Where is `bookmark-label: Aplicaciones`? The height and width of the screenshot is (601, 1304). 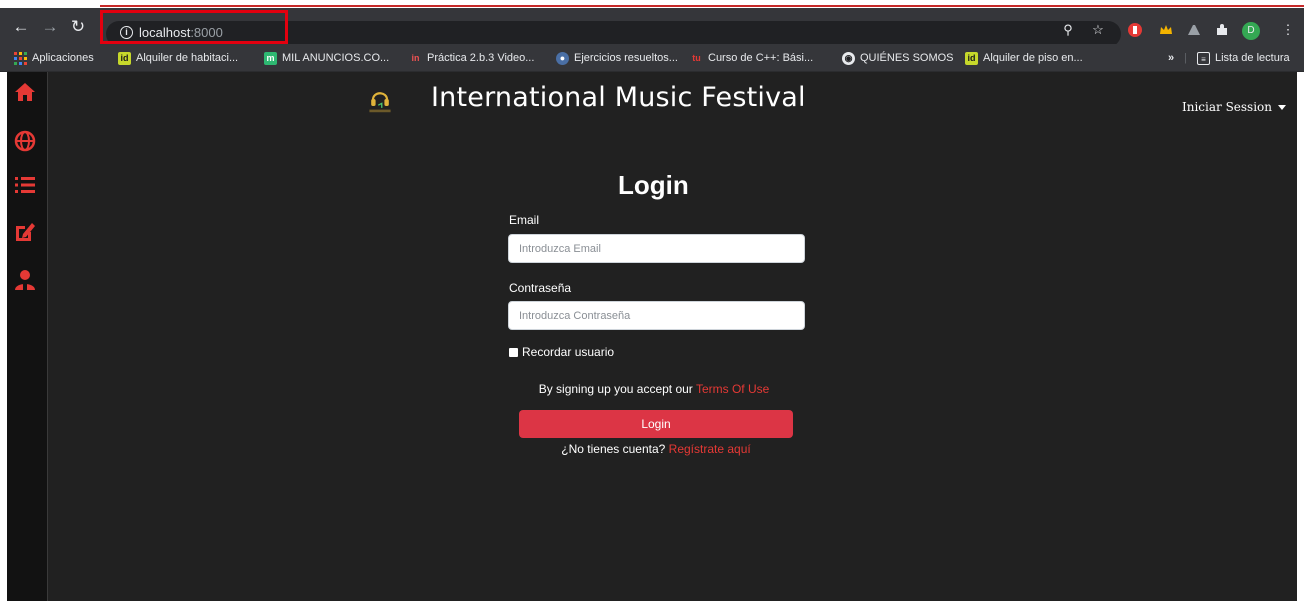
bookmark-label: Aplicaciones is located at coordinates (63, 58).